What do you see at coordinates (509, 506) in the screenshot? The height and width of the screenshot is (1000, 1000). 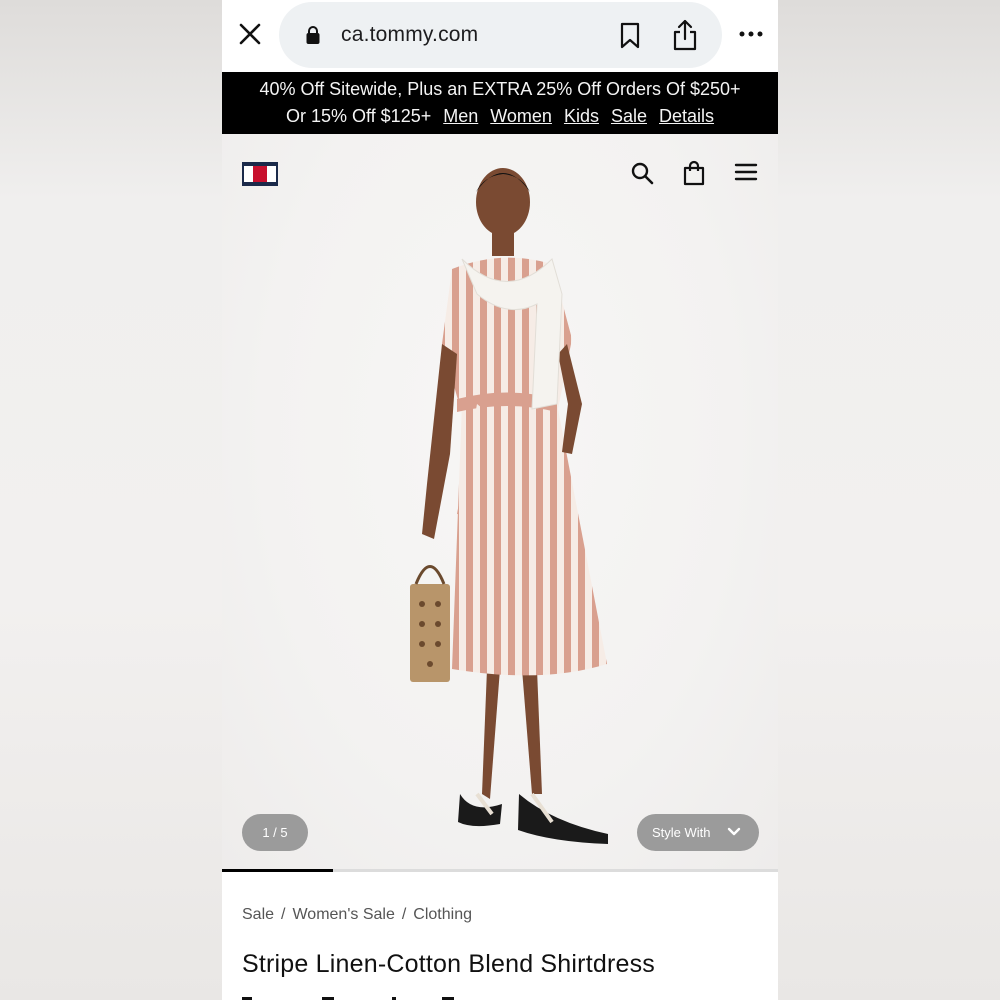 I see `product-model-image` at bounding box center [509, 506].